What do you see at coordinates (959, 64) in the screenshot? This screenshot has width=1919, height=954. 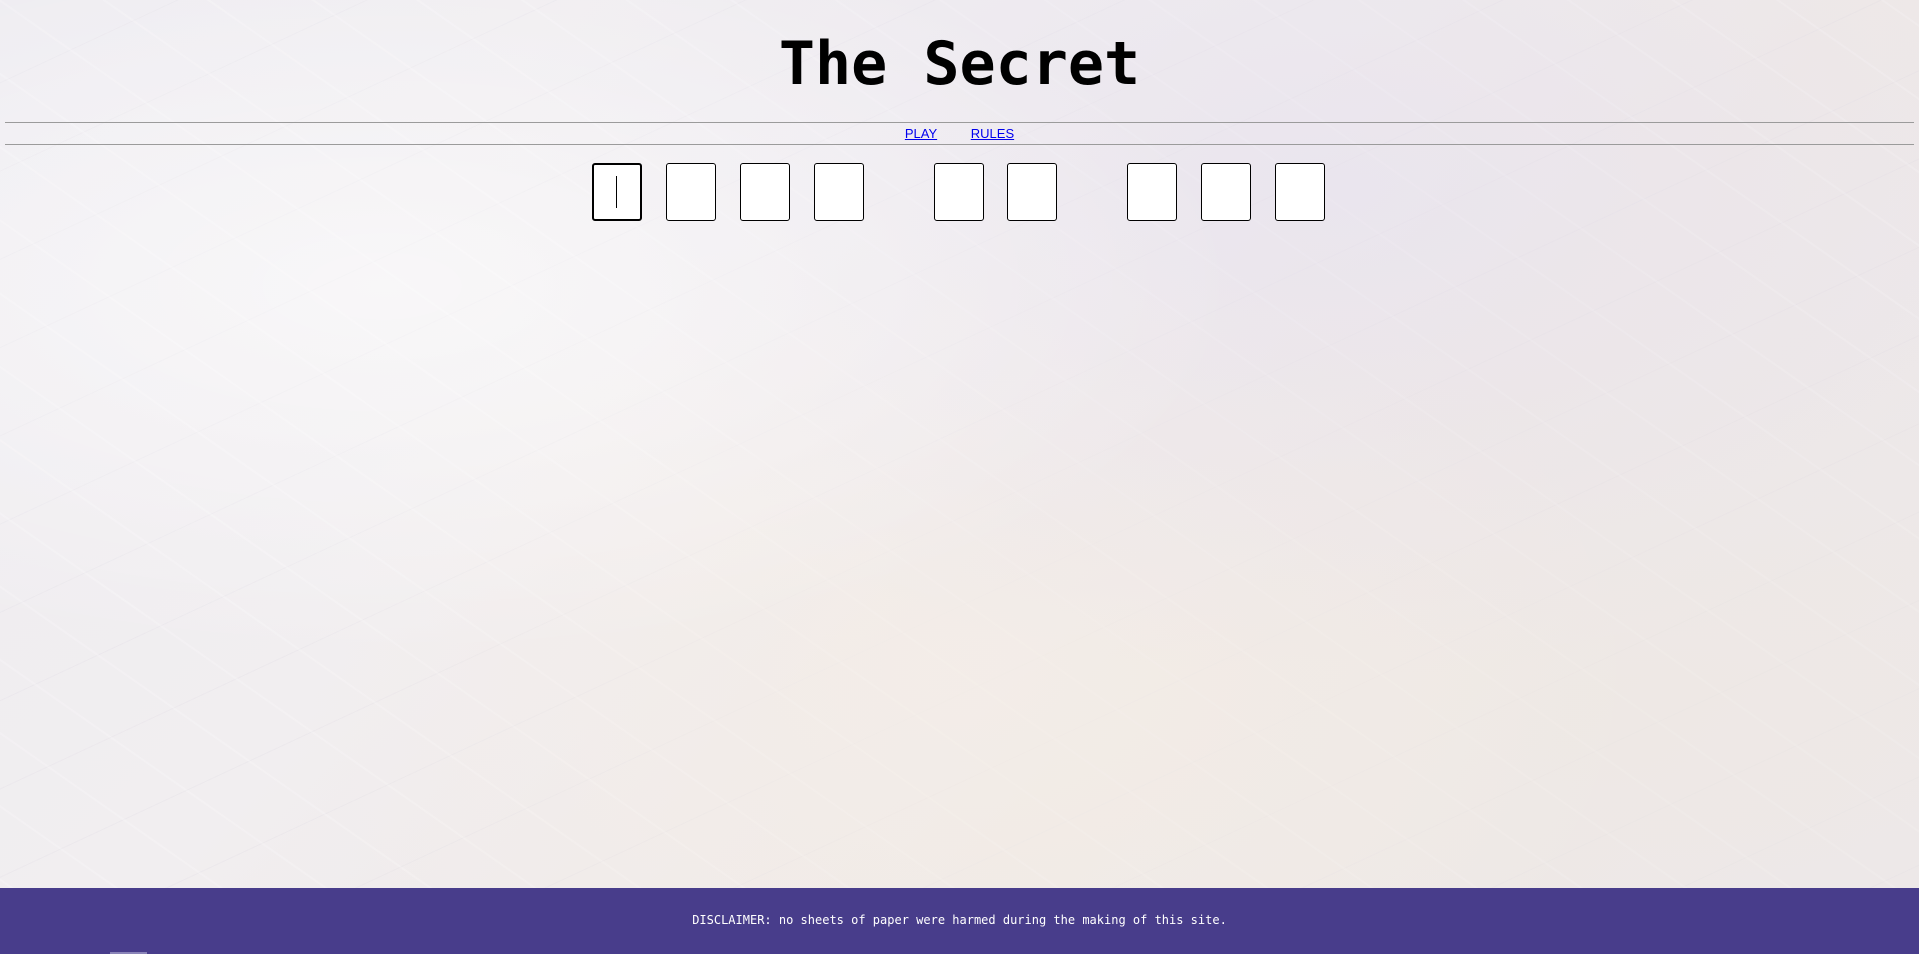 I see `page-title: The Secret` at bounding box center [959, 64].